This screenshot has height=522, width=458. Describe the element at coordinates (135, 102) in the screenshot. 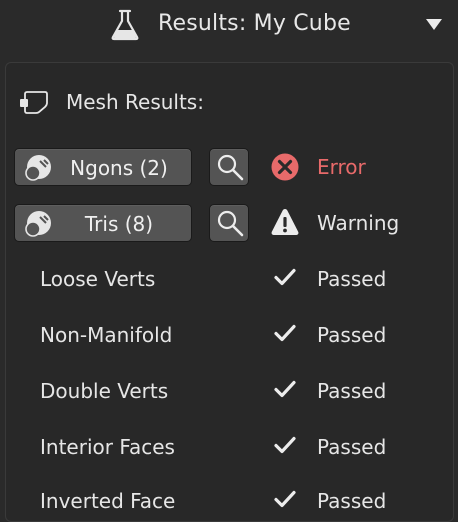

I see `section-label: Mesh Results:` at that location.